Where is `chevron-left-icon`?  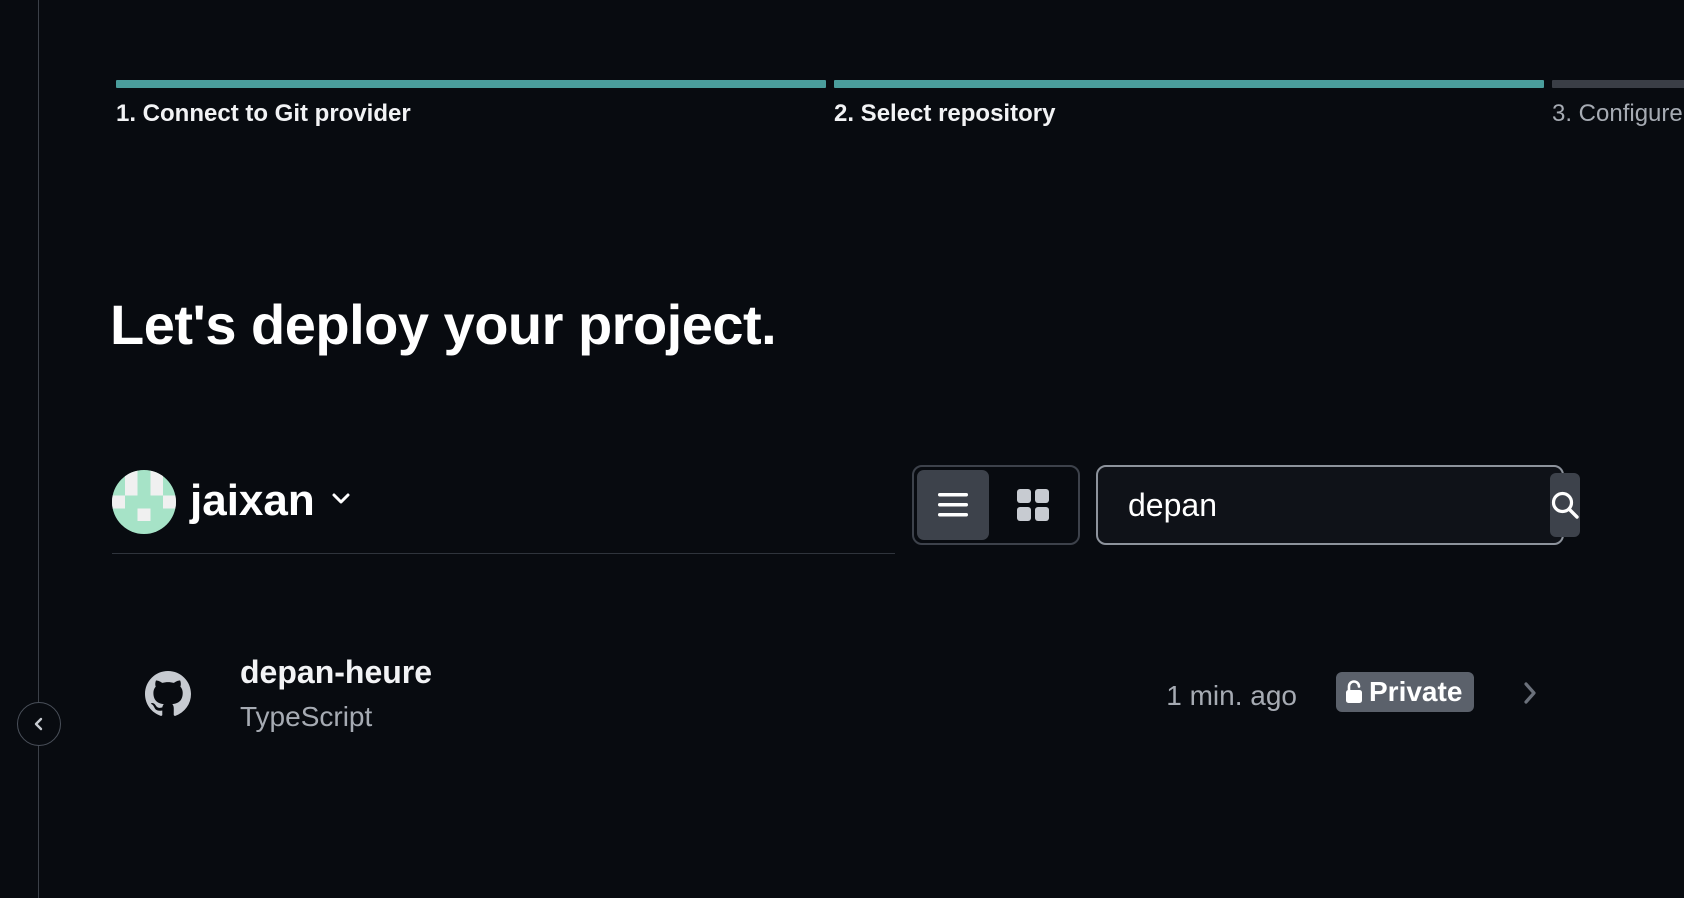 chevron-left-icon is located at coordinates (38, 724).